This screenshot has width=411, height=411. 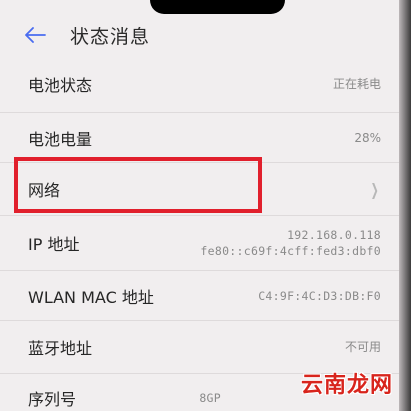 I want to click on row-label: 电池状态, so click(x=60, y=85).